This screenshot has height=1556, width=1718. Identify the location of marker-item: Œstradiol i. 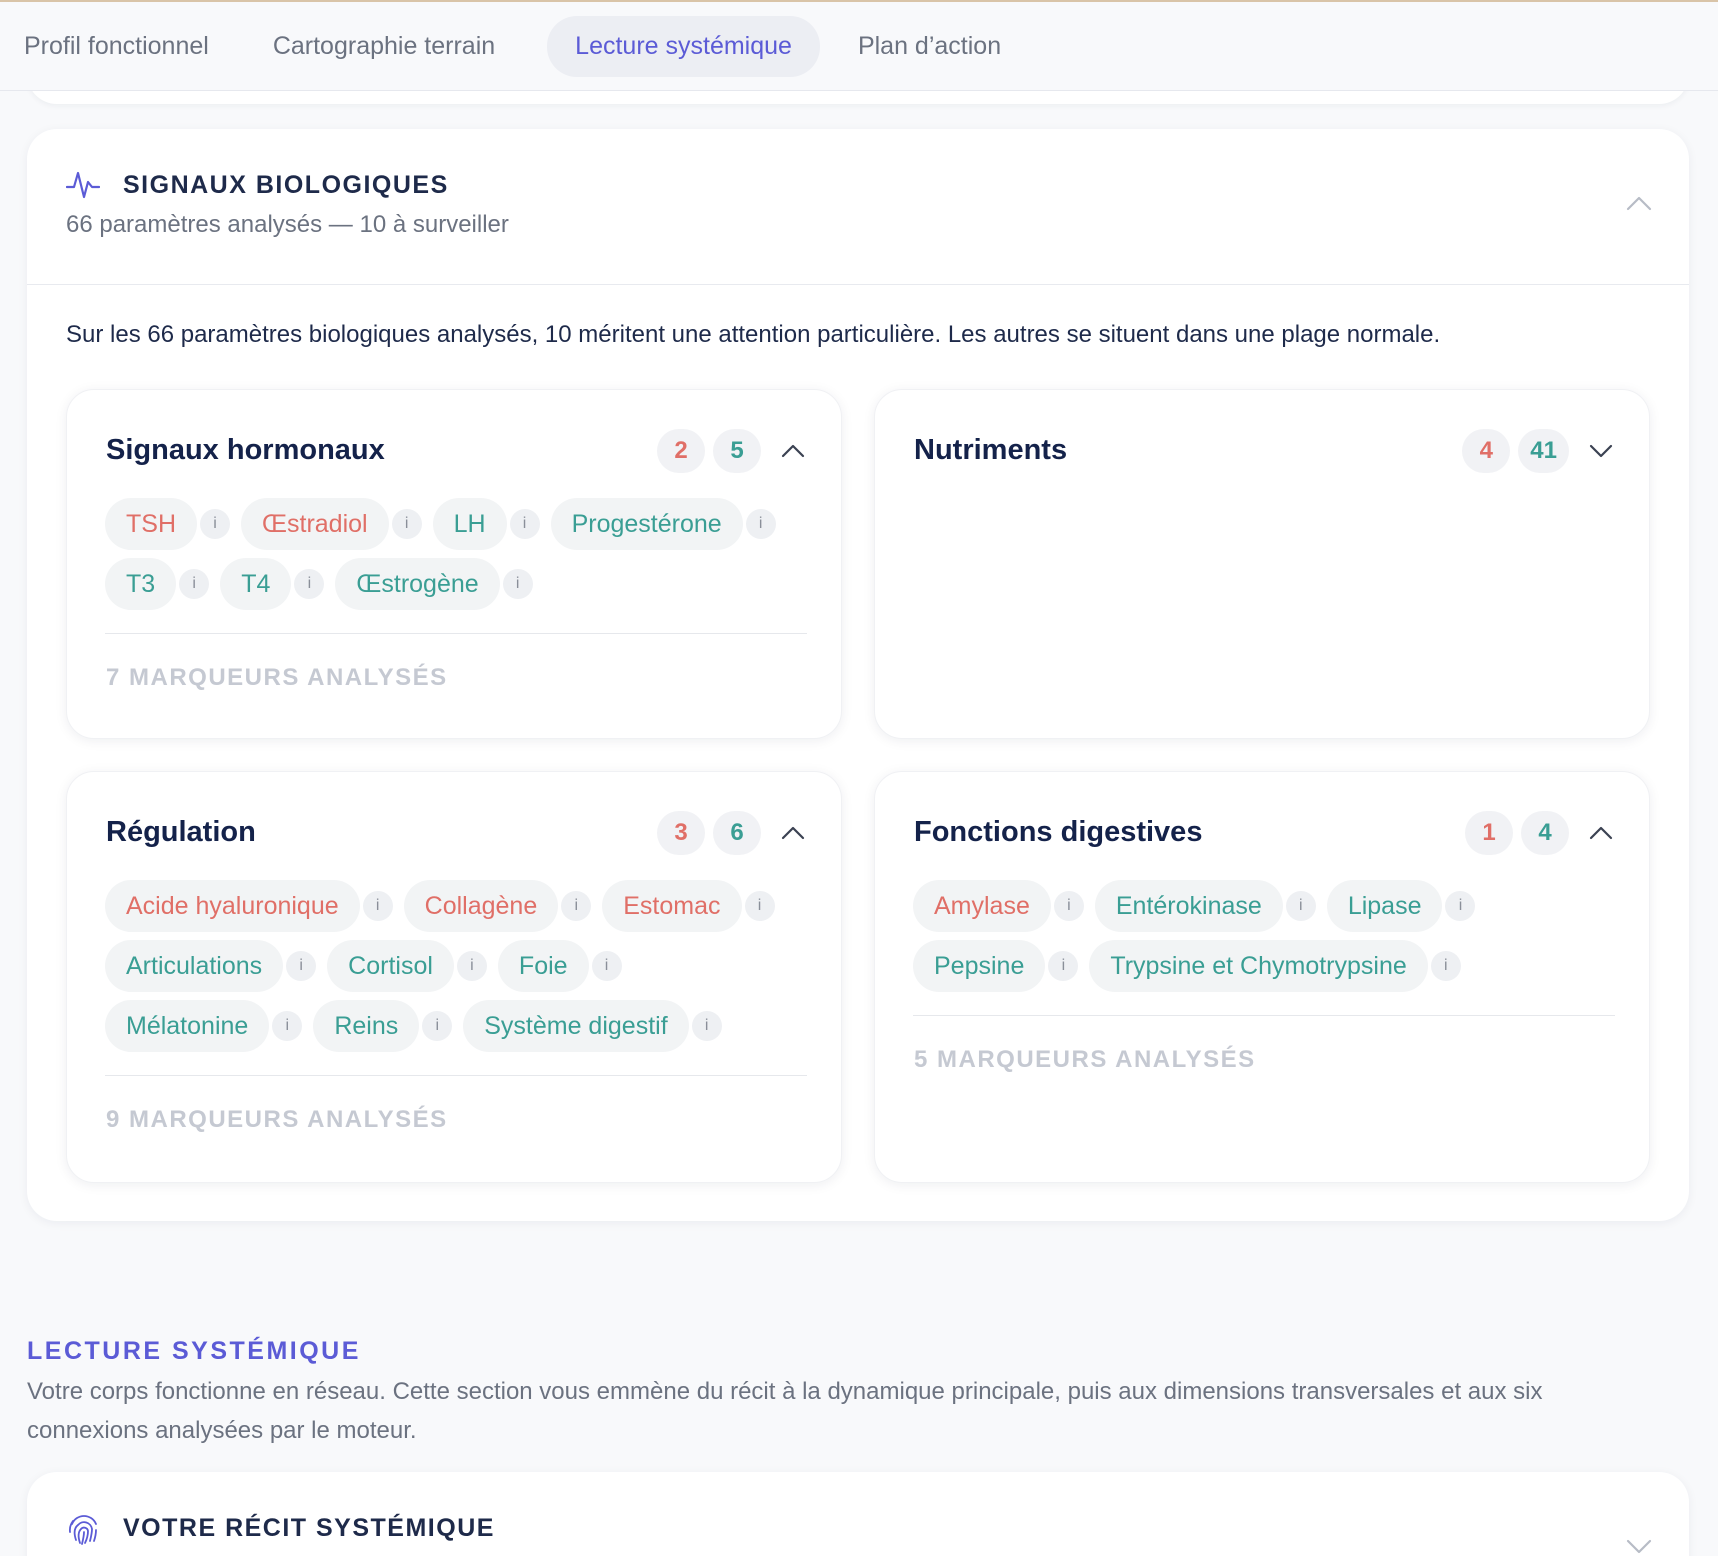
(331, 524).